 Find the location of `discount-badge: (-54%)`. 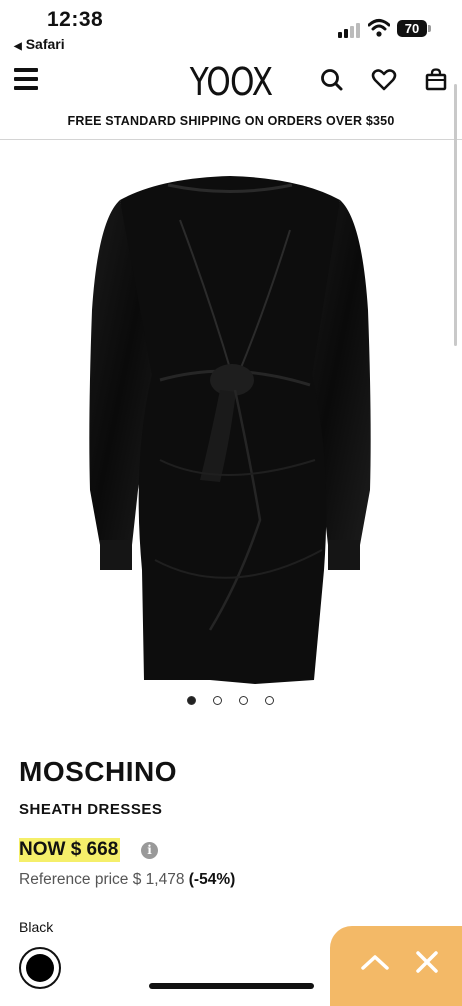

discount-badge: (-54%) is located at coordinates (212, 879).